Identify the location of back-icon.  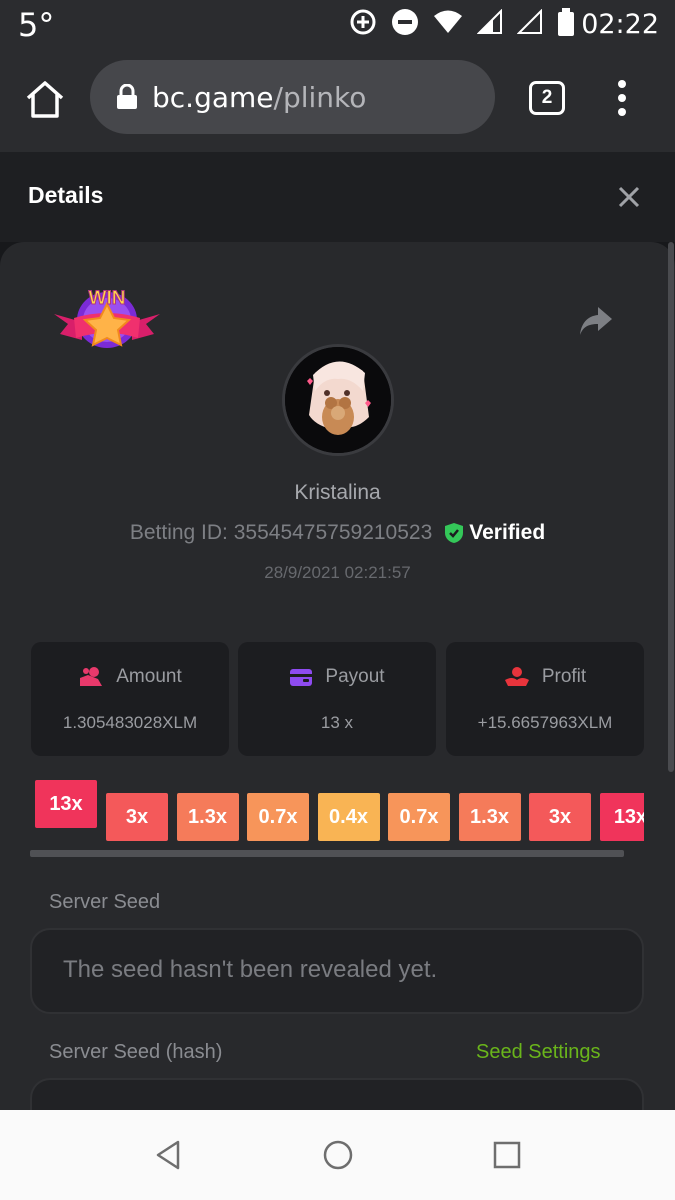
(169, 1155).